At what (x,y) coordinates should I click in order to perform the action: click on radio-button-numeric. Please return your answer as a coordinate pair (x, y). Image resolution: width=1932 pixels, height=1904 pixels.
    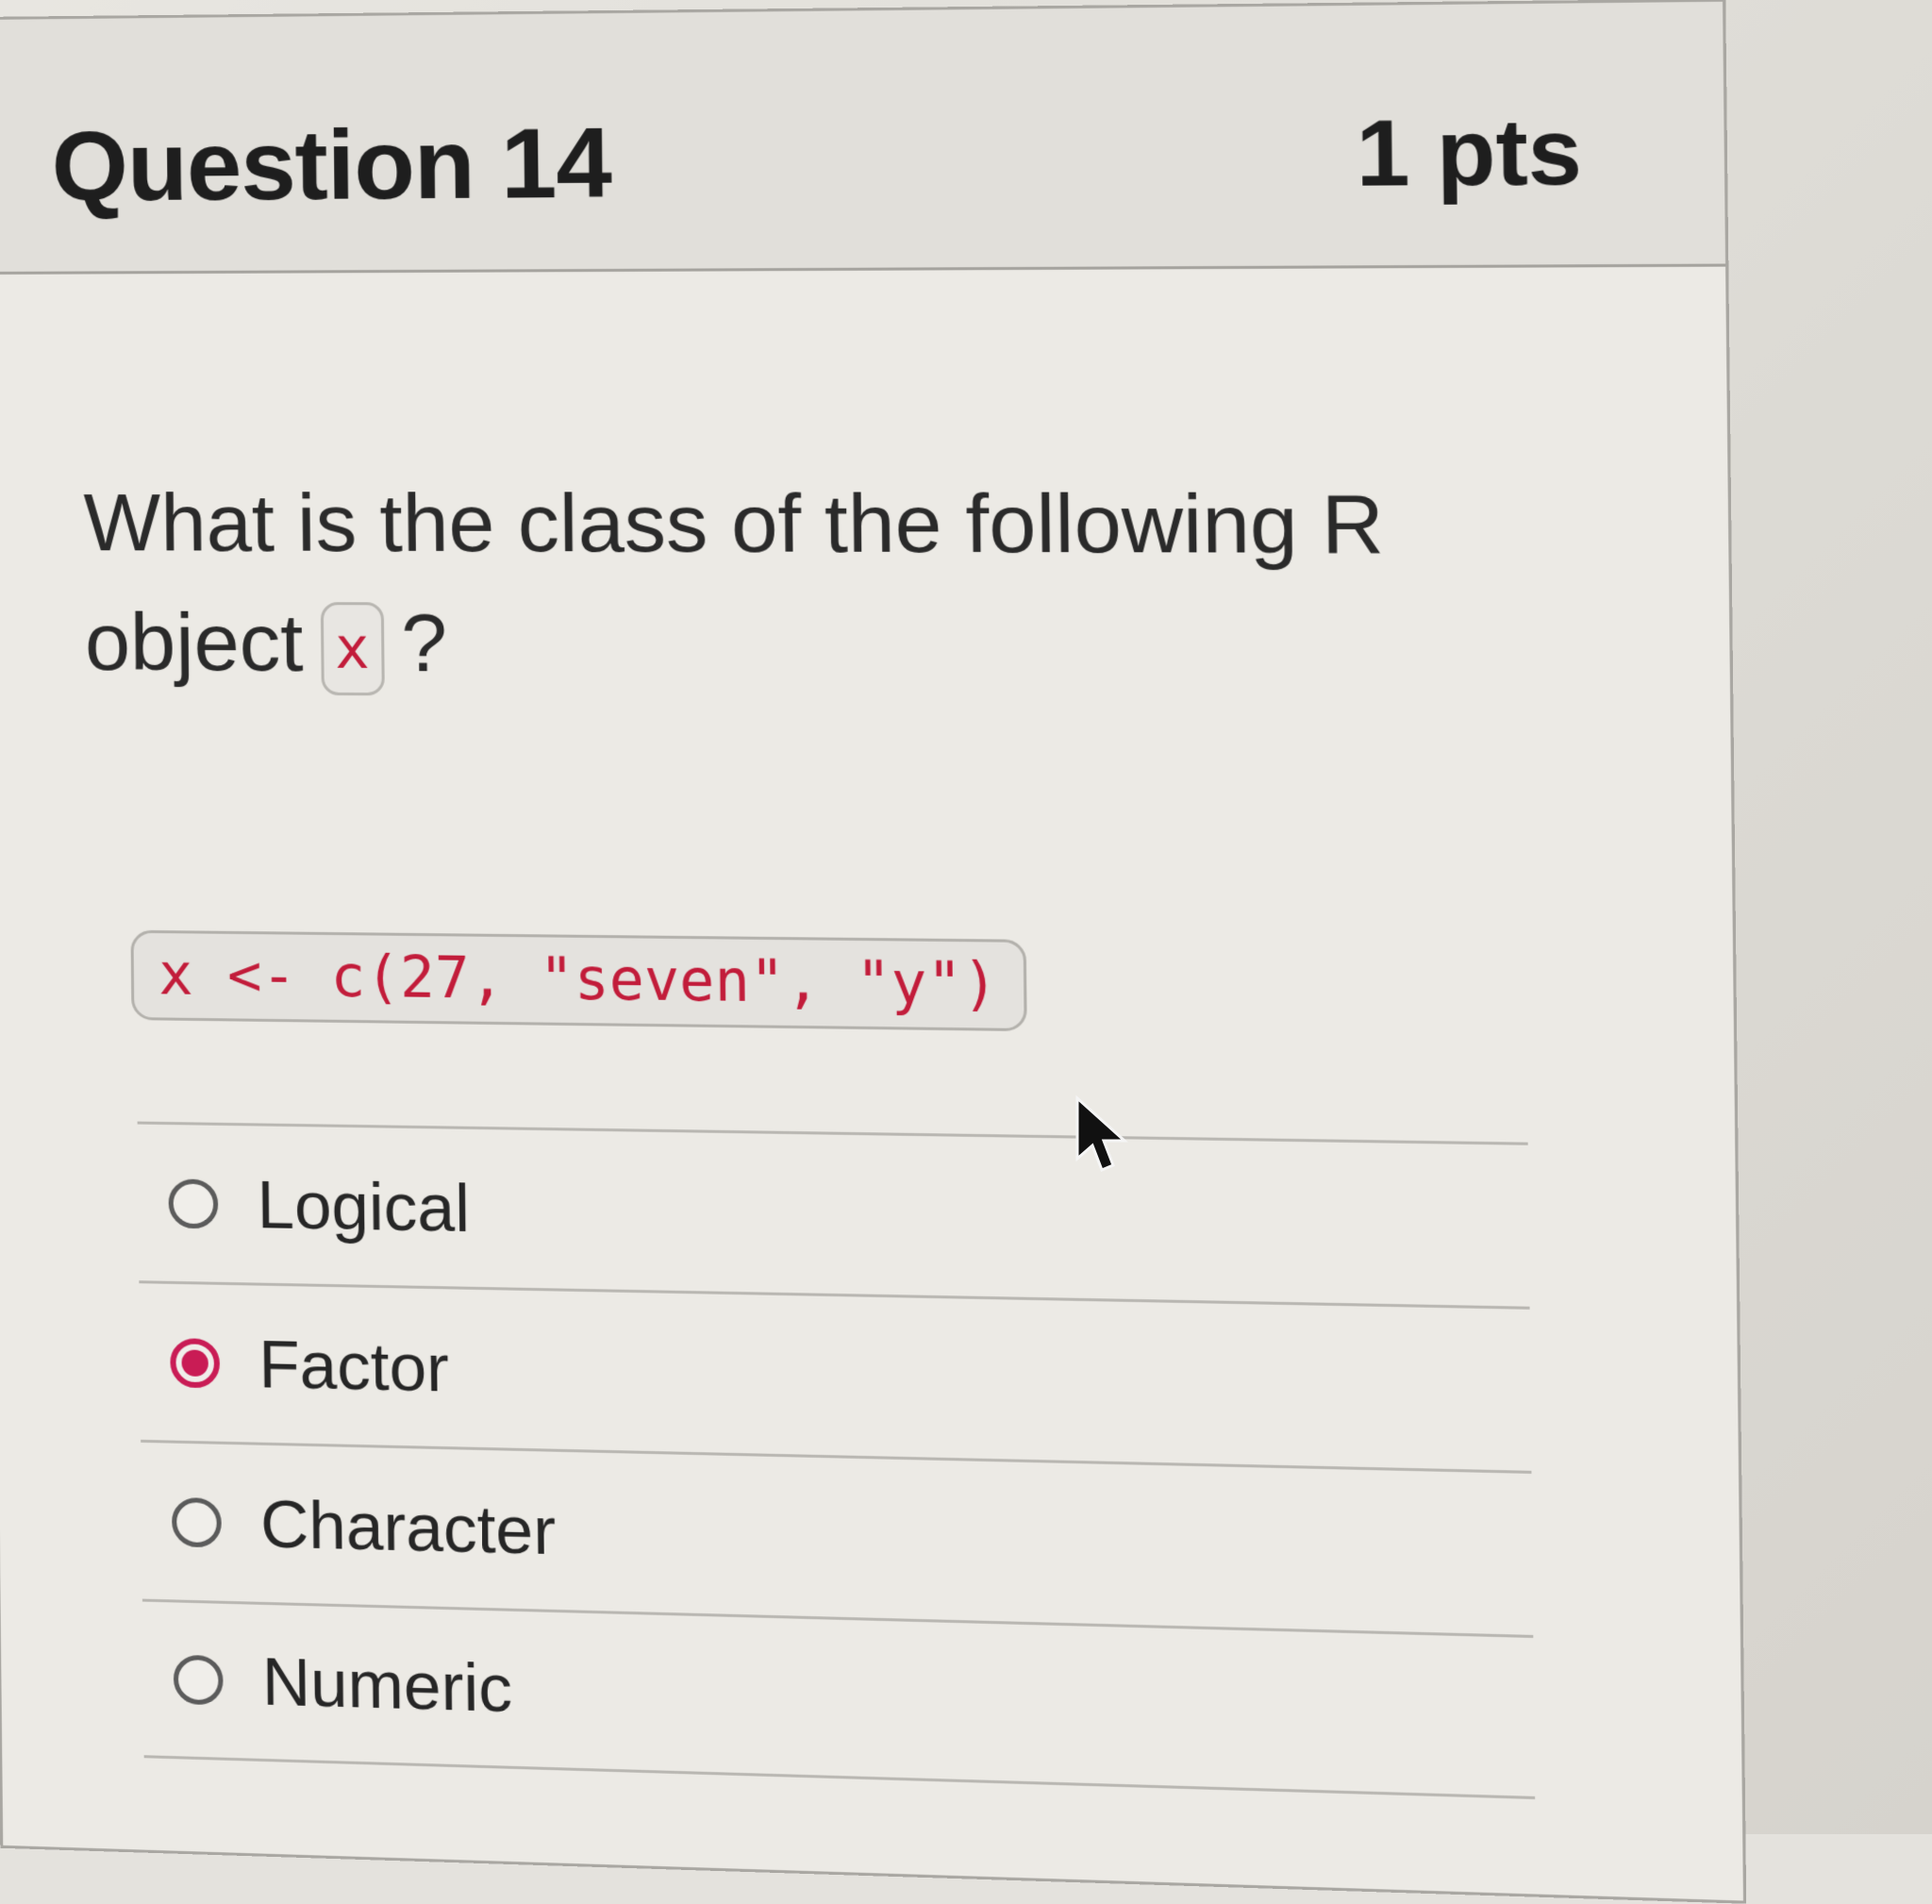
    Looking at the image, I should click on (199, 1680).